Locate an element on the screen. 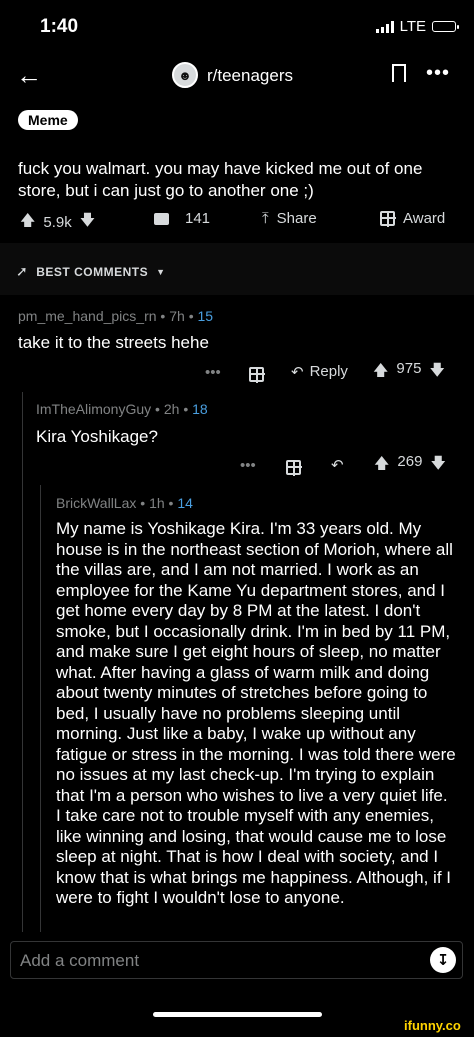 The height and width of the screenshot is (1037, 474). vote-count: 975 is located at coordinates (409, 368).